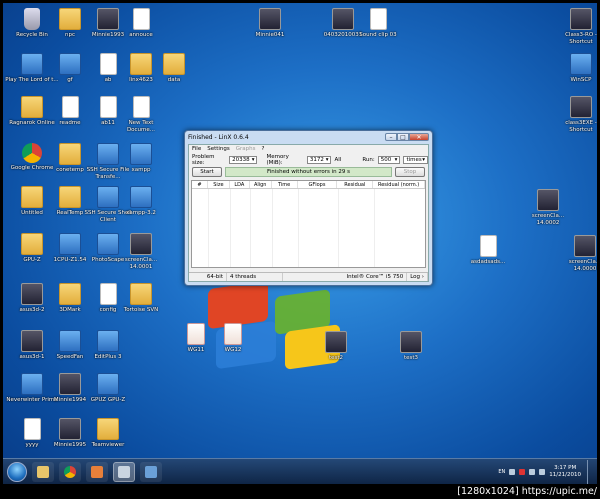 Image resolution: width=600 pixels, height=499 pixels. Describe the element at coordinates (575, 68) in the screenshot. I see `desktop-icon: WinSCP` at that location.